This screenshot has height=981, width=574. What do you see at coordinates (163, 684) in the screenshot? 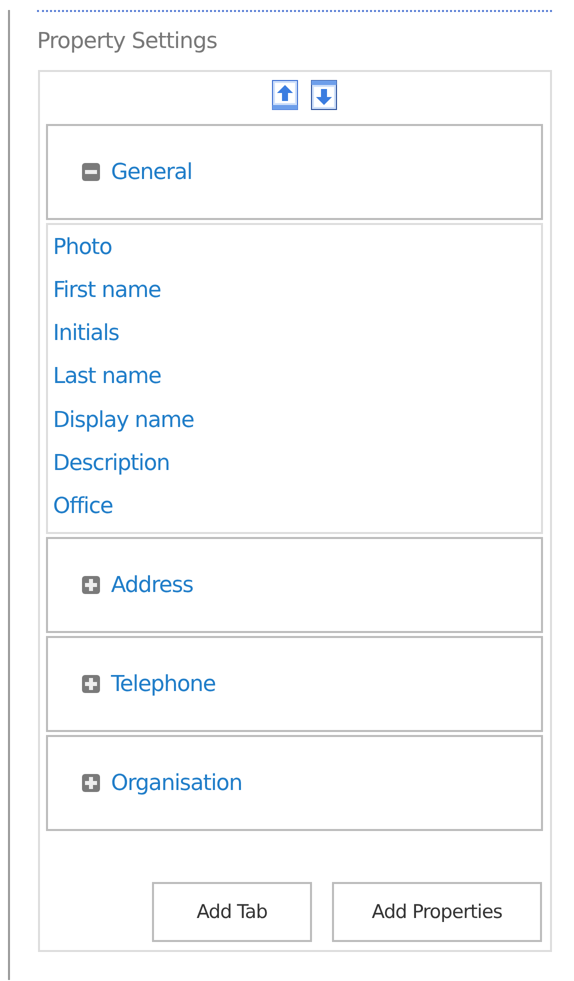
I see `section-link: Telephone` at bounding box center [163, 684].